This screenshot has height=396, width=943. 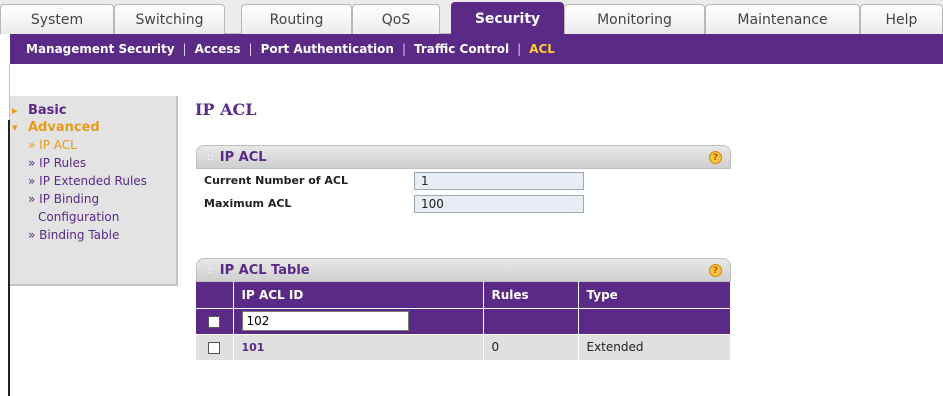 What do you see at coordinates (499, 180) in the screenshot?
I see `current-acl-value: 1` at bounding box center [499, 180].